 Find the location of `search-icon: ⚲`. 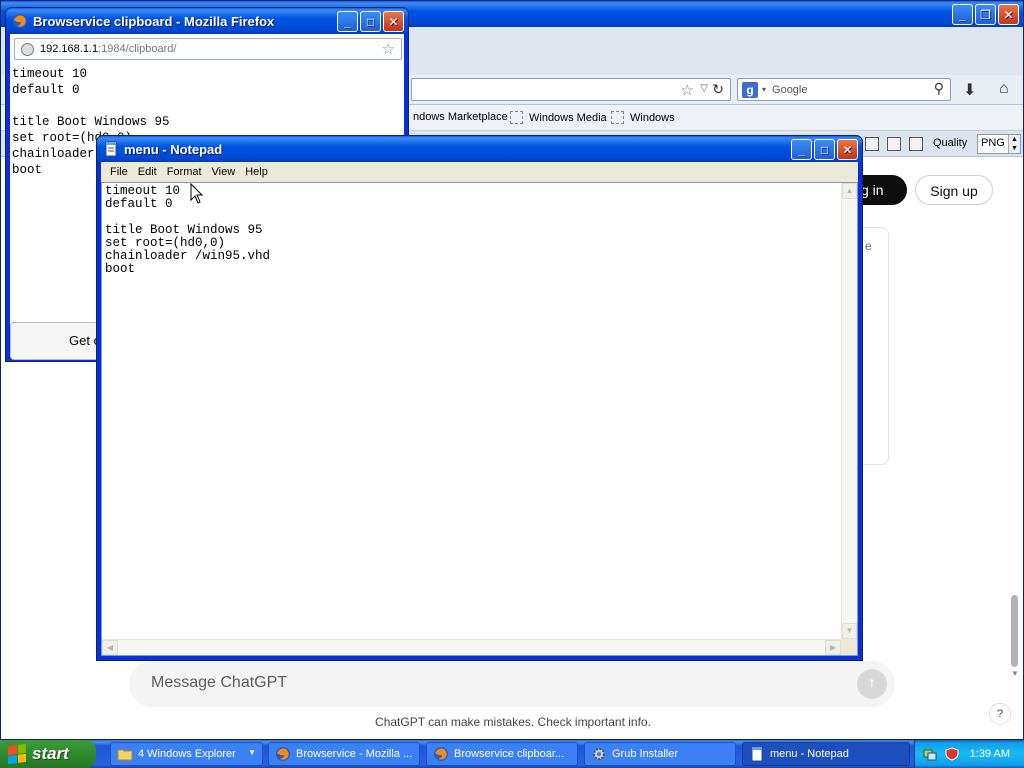

search-icon: ⚲ is located at coordinates (939, 88).